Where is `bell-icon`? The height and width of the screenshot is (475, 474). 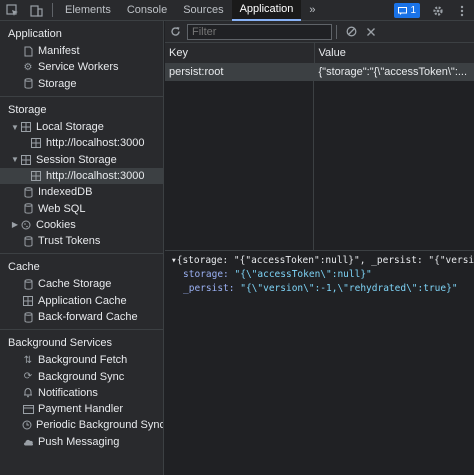
bell-icon is located at coordinates (28, 393).